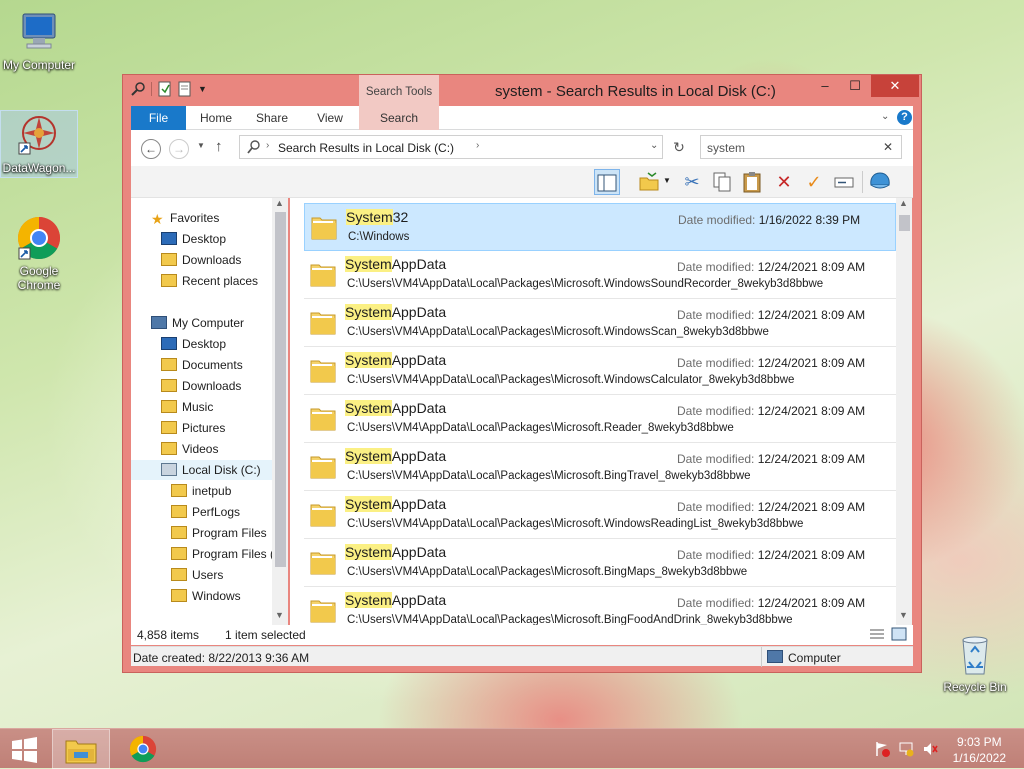  Describe the element at coordinates (201, 491) in the screenshot. I see `nav-folder-inetpub: inetpub` at that location.